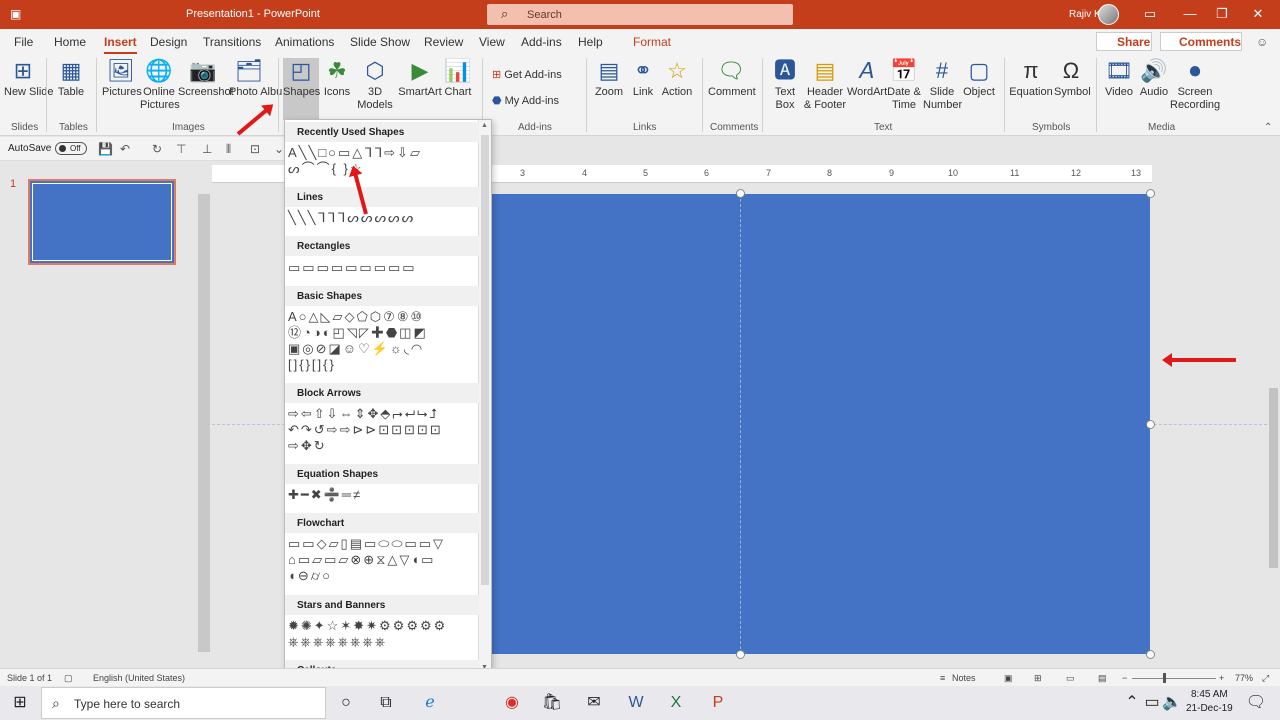  I want to click on comments-button: Comments, so click(1201, 41).